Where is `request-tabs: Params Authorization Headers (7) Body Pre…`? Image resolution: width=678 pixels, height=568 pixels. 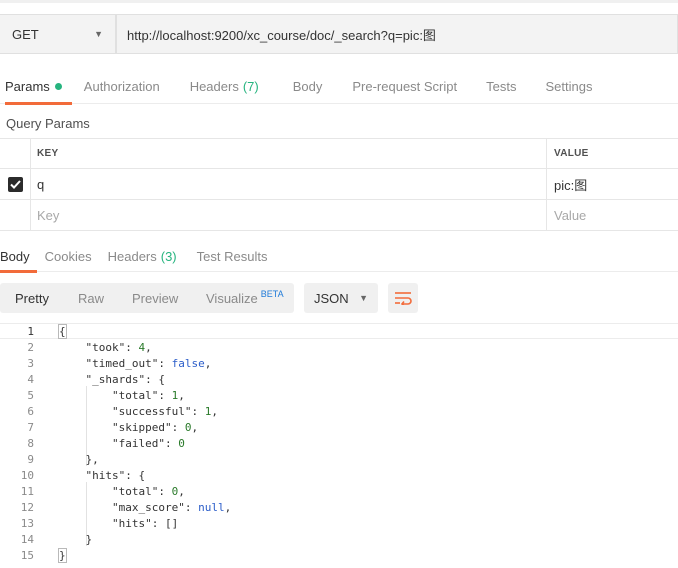
request-tabs: Params Authorization Headers (7) Body Pre… is located at coordinates (339, 86).